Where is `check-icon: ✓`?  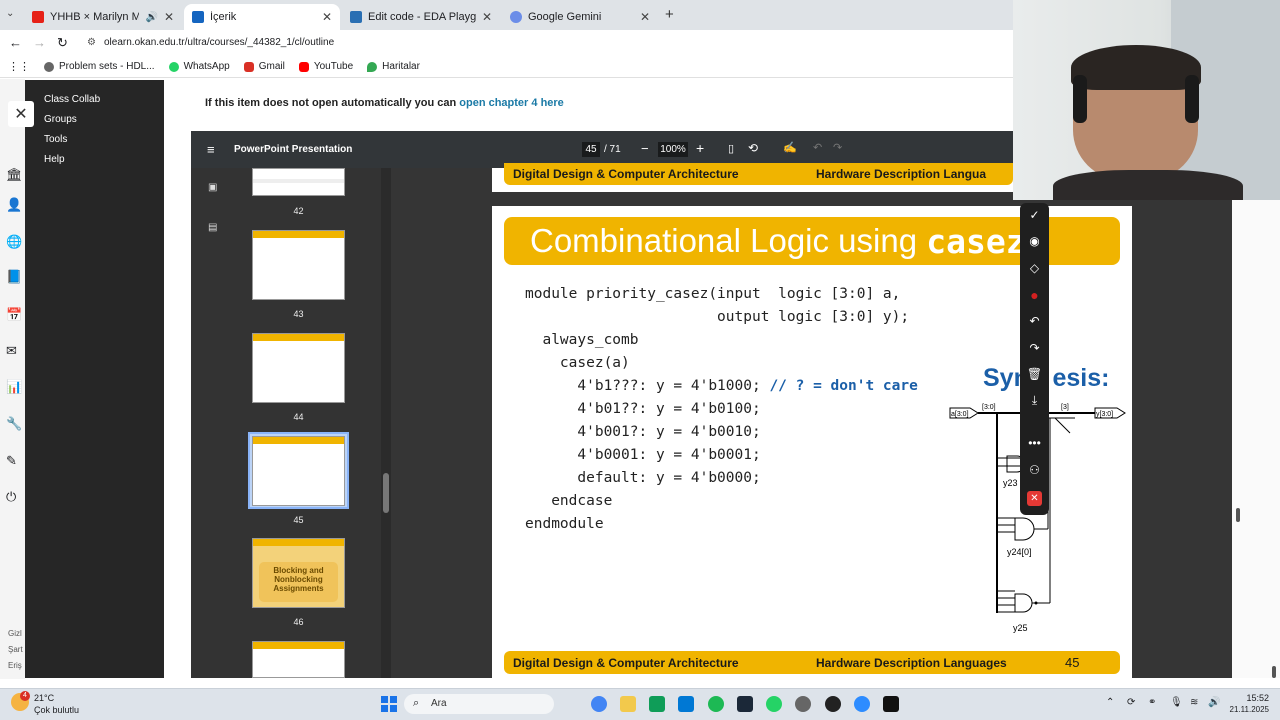 check-icon: ✓ is located at coordinates (1034, 215).